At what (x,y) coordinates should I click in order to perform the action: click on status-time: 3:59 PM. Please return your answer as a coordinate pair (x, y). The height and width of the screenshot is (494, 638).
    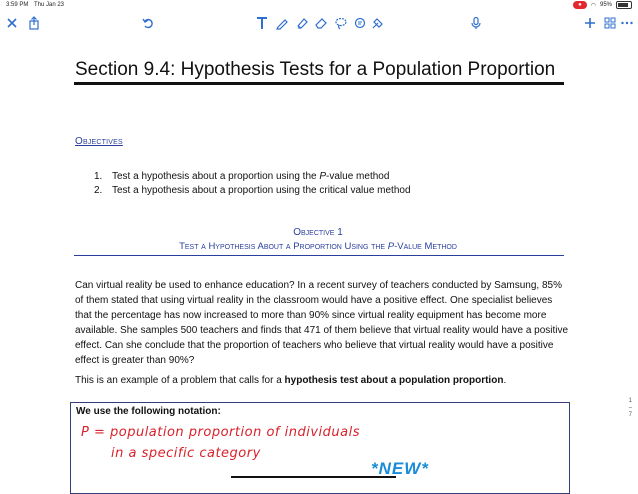
    Looking at the image, I should click on (17, 5).